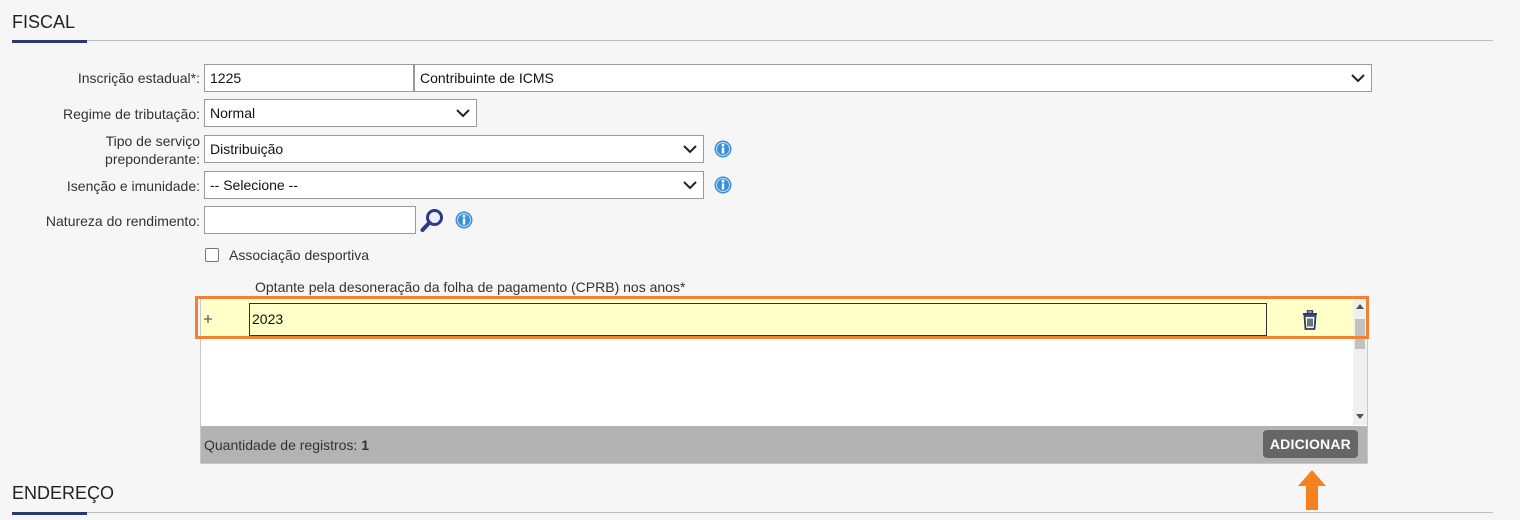  Describe the element at coordinates (752, 495) in the screenshot. I see `endereco-section-header: ENDEREÇO` at that location.